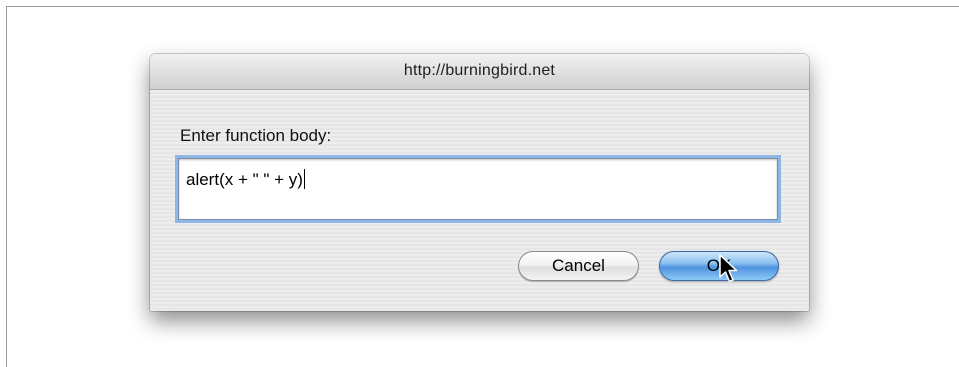 The image size is (959, 367). Describe the element at coordinates (478, 189) in the screenshot. I see `function-body-input: alert(x + " " + y)` at that location.